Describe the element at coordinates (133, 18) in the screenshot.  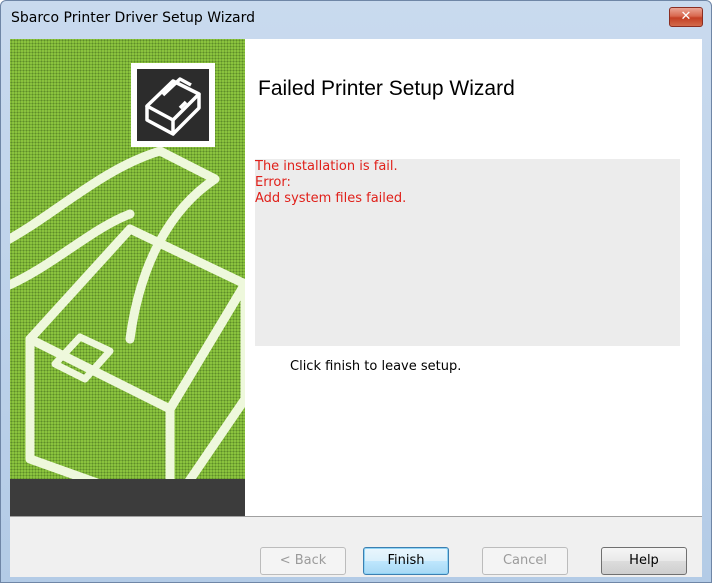
I see `window-title: Sbarco Printer Driver Setup Wizard` at that location.